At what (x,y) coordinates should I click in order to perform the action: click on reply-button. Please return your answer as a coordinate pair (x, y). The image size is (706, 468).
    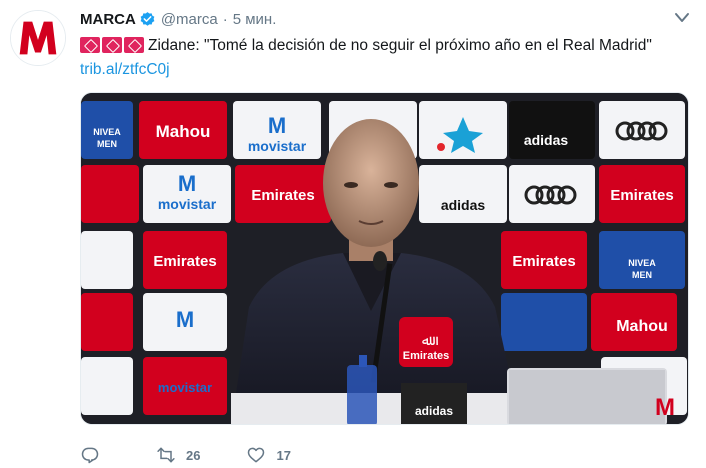
    Looking at the image, I should click on (95, 455).